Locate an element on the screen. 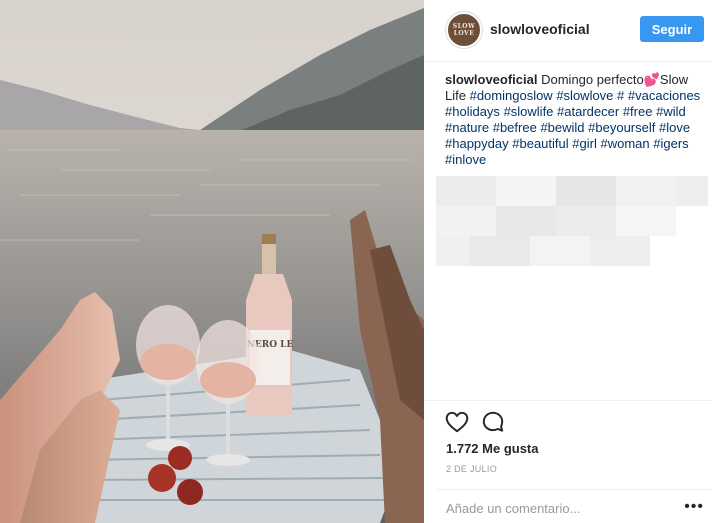 The image size is (712, 523). hashtag-link: #love is located at coordinates (674, 127).